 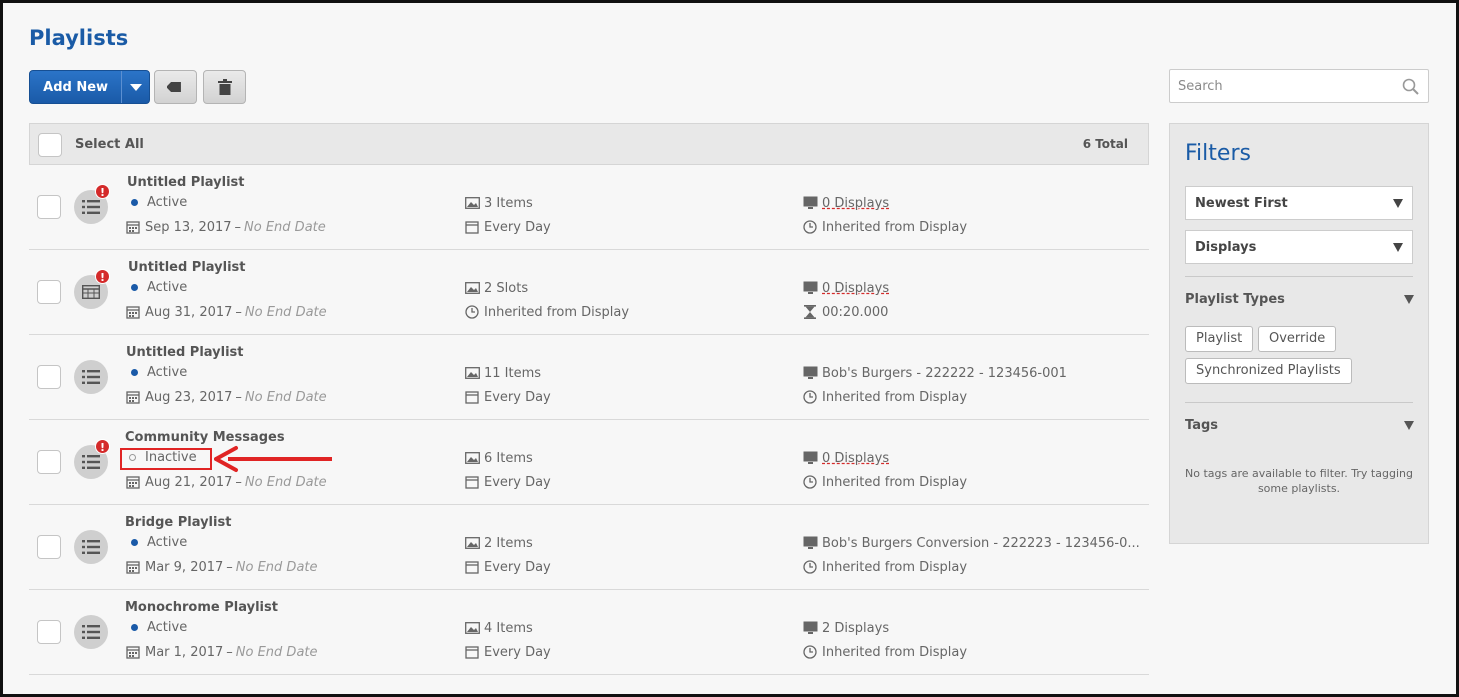 I want to click on date-line: Mar 1, 2017 – No End Date, so click(x=221, y=652).